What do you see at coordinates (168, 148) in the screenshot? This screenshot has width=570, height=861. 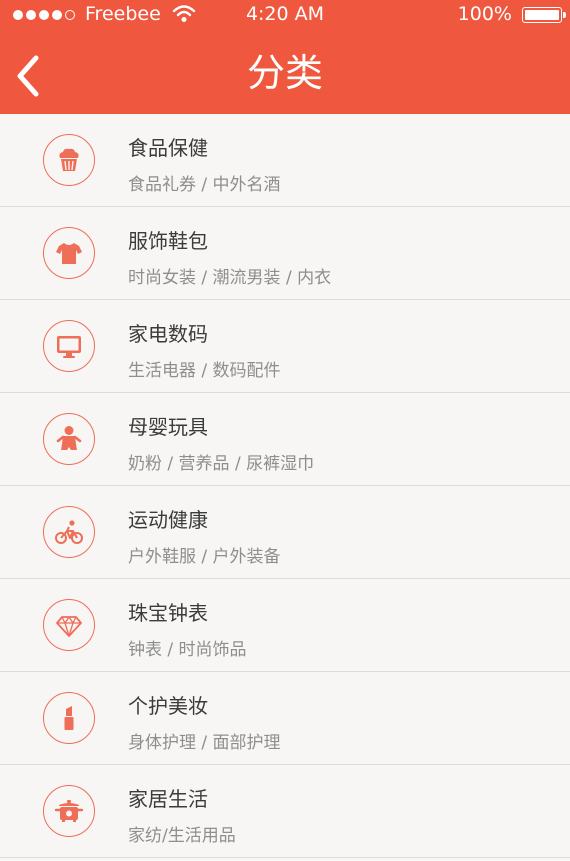 I see `category-name: 食品保健` at bounding box center [168, 148].